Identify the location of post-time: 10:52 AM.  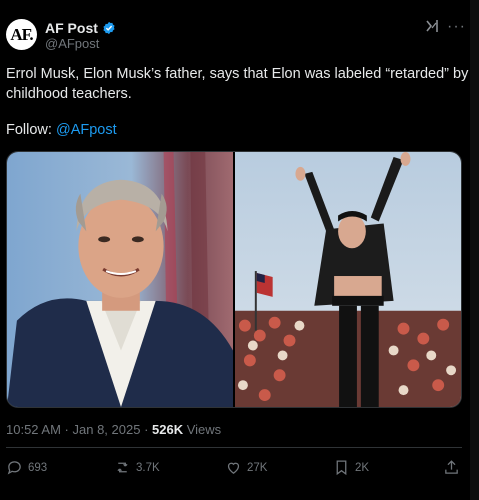
(33, 429).